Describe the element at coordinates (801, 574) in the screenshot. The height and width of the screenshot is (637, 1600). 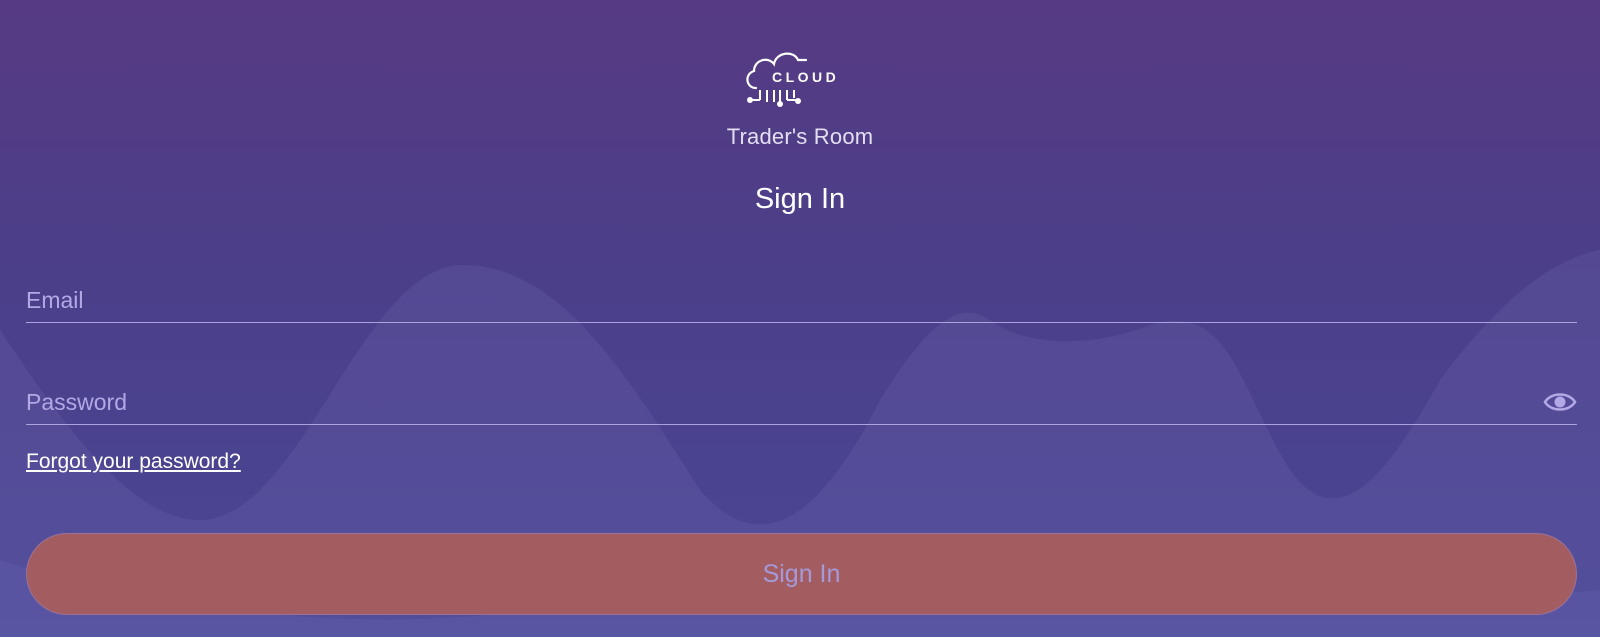
I see `sign-in-button: Sign In` at that location.